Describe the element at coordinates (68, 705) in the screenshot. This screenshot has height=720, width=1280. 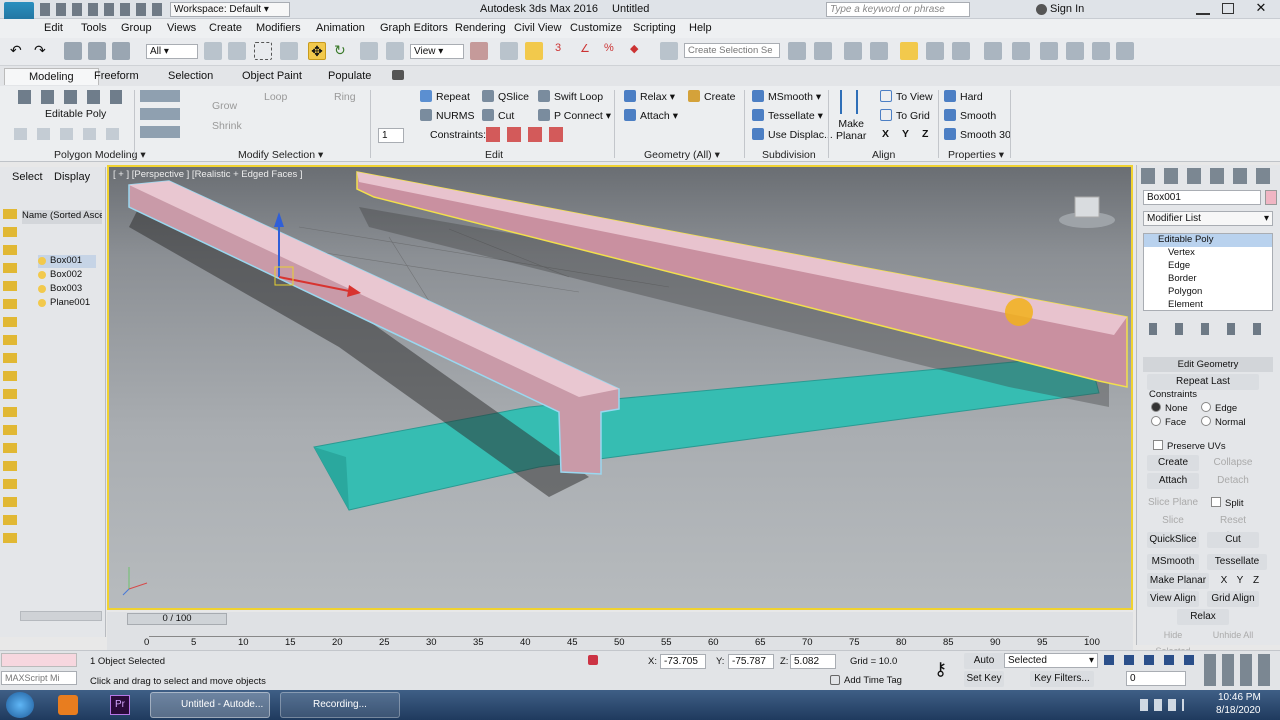
I see `media-player-icon` at that location.